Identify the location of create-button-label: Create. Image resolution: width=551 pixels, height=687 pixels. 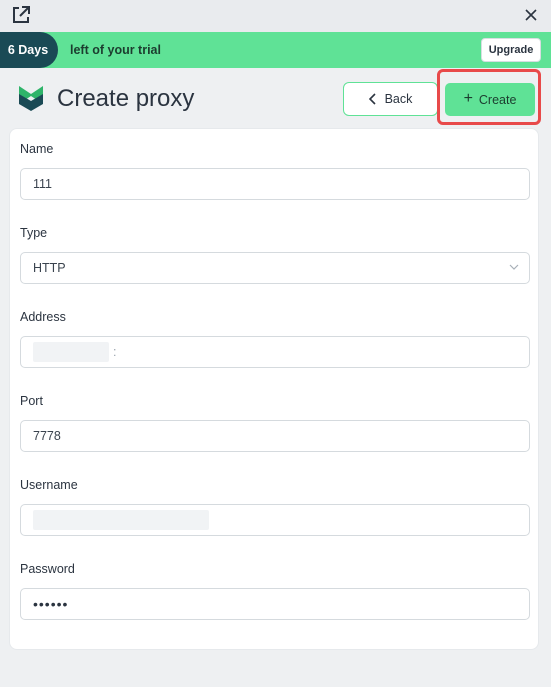
(497, 99).